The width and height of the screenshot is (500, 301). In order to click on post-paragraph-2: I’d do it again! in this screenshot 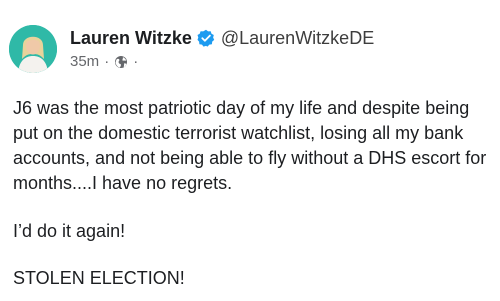, I will do `click(69, 231)`.